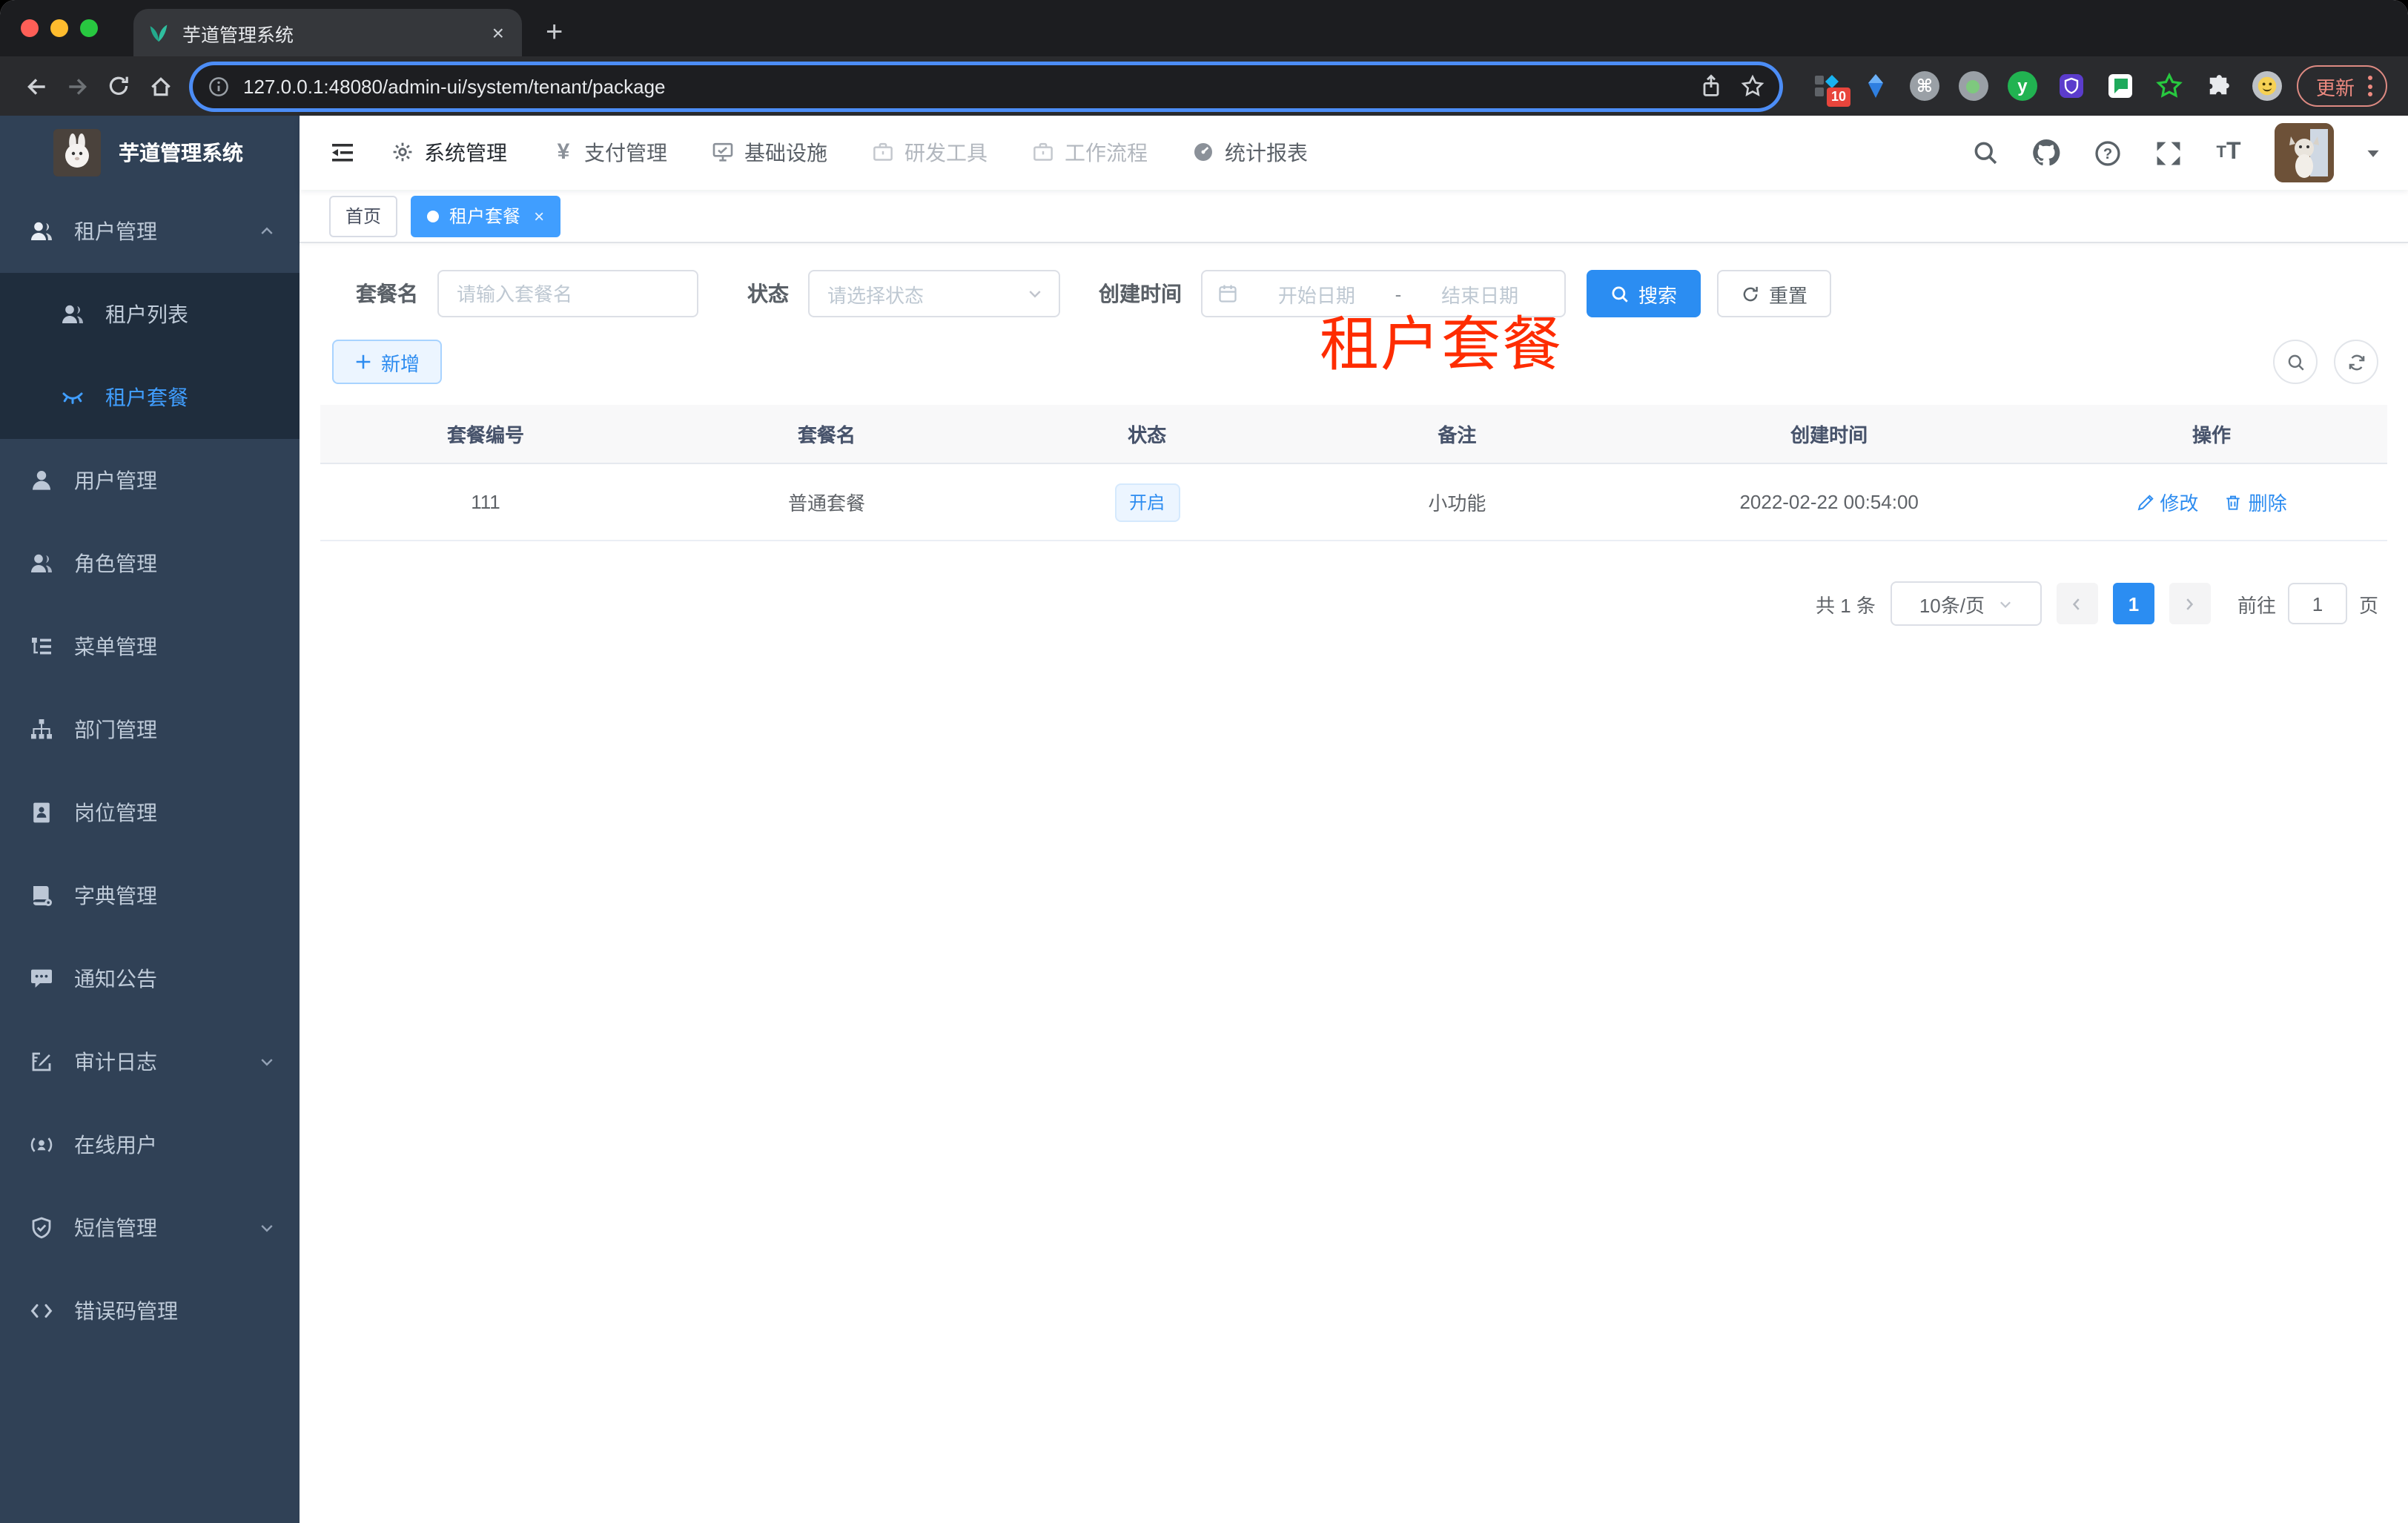 This screenshot has width=2408, height=1523. I want to click on tag-label: 首页, so click(363, 216).